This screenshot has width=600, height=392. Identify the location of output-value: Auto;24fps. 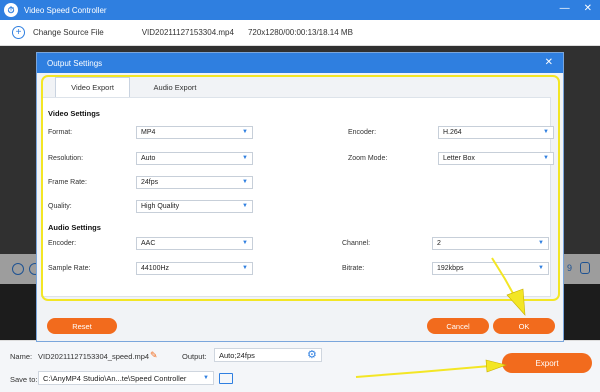
(237, 355).